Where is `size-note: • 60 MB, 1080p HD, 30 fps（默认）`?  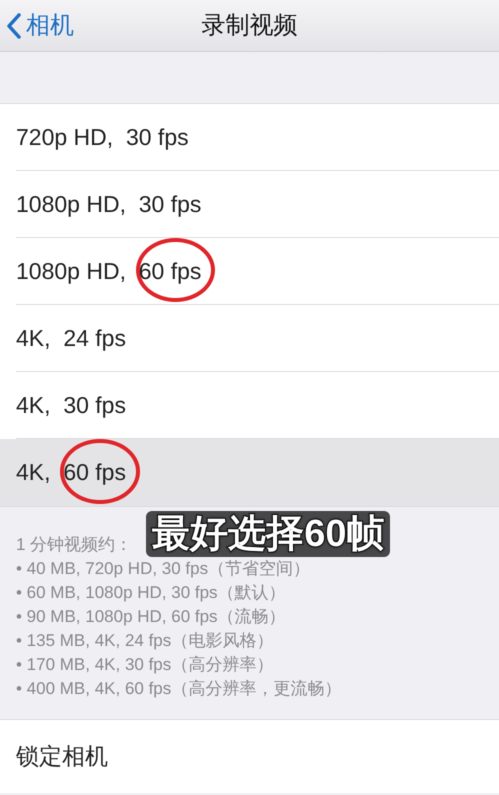 size-note: • 60 MB, 1080p HD, 30 fps（默认） is located at coordinates (151, 593).